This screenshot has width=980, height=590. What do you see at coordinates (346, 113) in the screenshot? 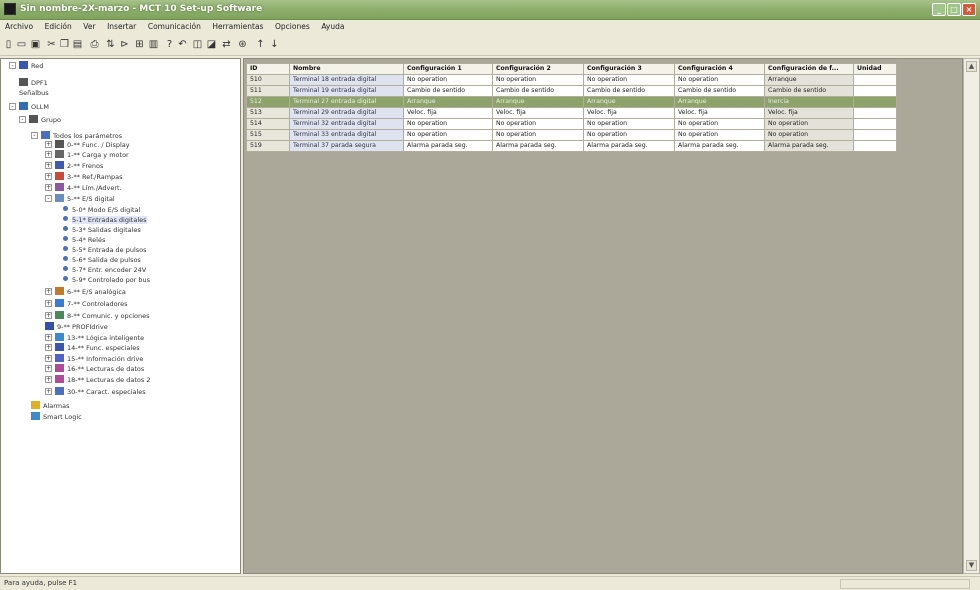
I see `table-cell: Terminal 29 entrada digital` at bounding box center [346, 113].